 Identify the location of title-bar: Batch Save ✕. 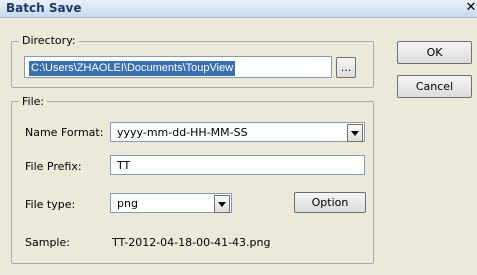
(238, 9).